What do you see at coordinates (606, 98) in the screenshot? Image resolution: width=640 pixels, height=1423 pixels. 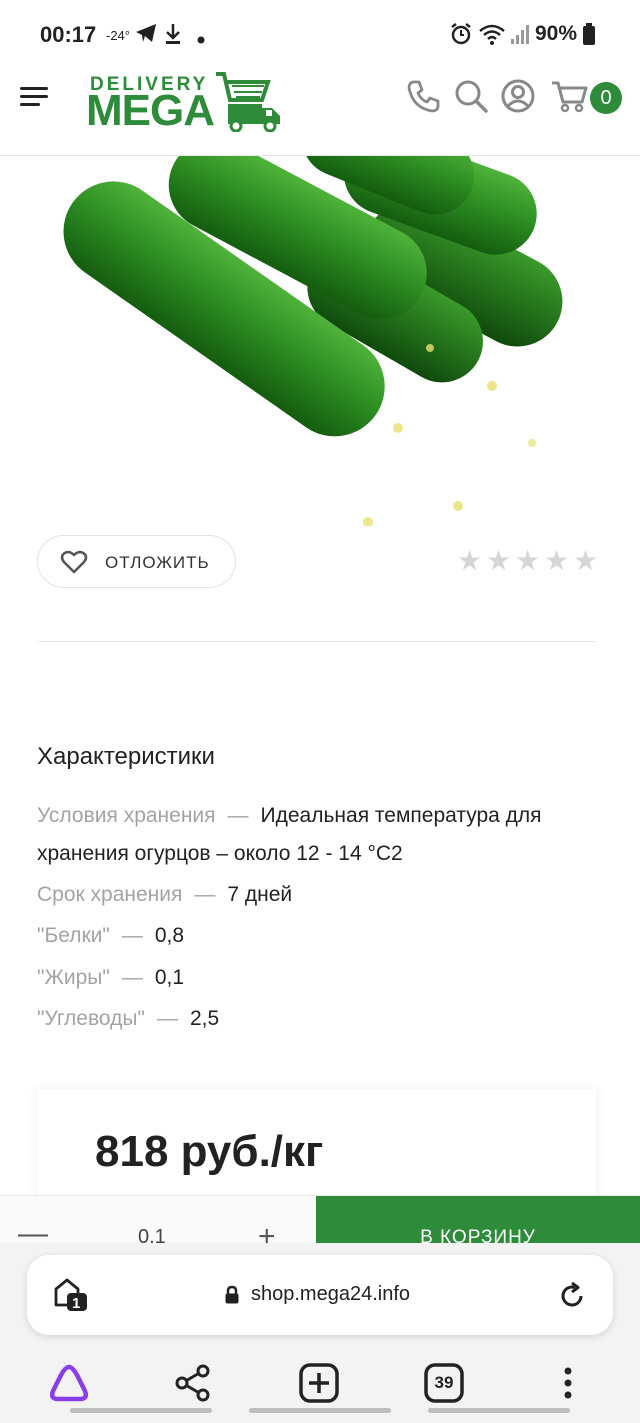 I see `cart-count-badge: 0` at bounding box center [606, 98].